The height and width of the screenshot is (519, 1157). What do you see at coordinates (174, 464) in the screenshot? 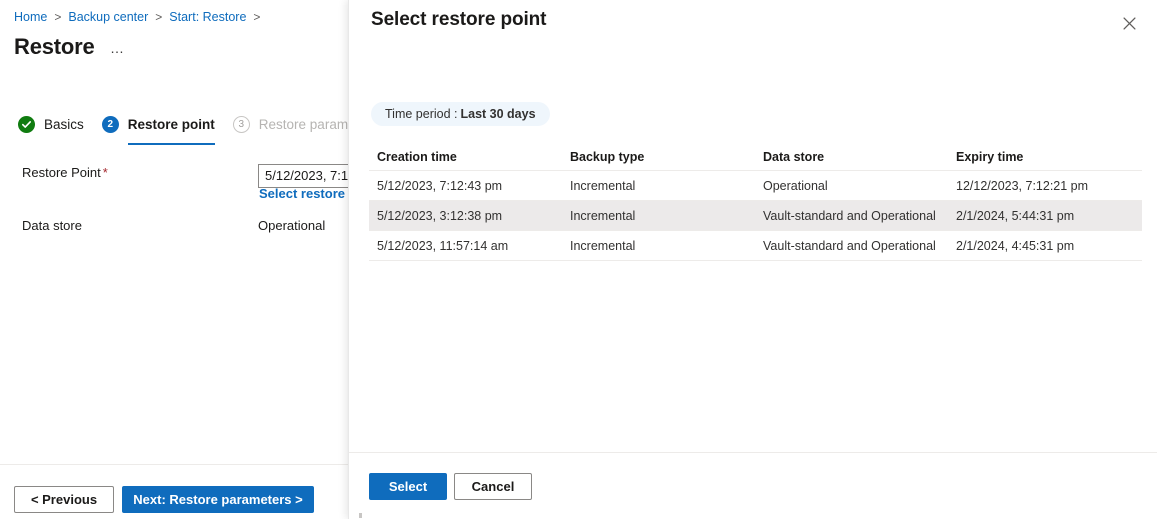
I see `footer-divider` at bounding box center [174, 464].